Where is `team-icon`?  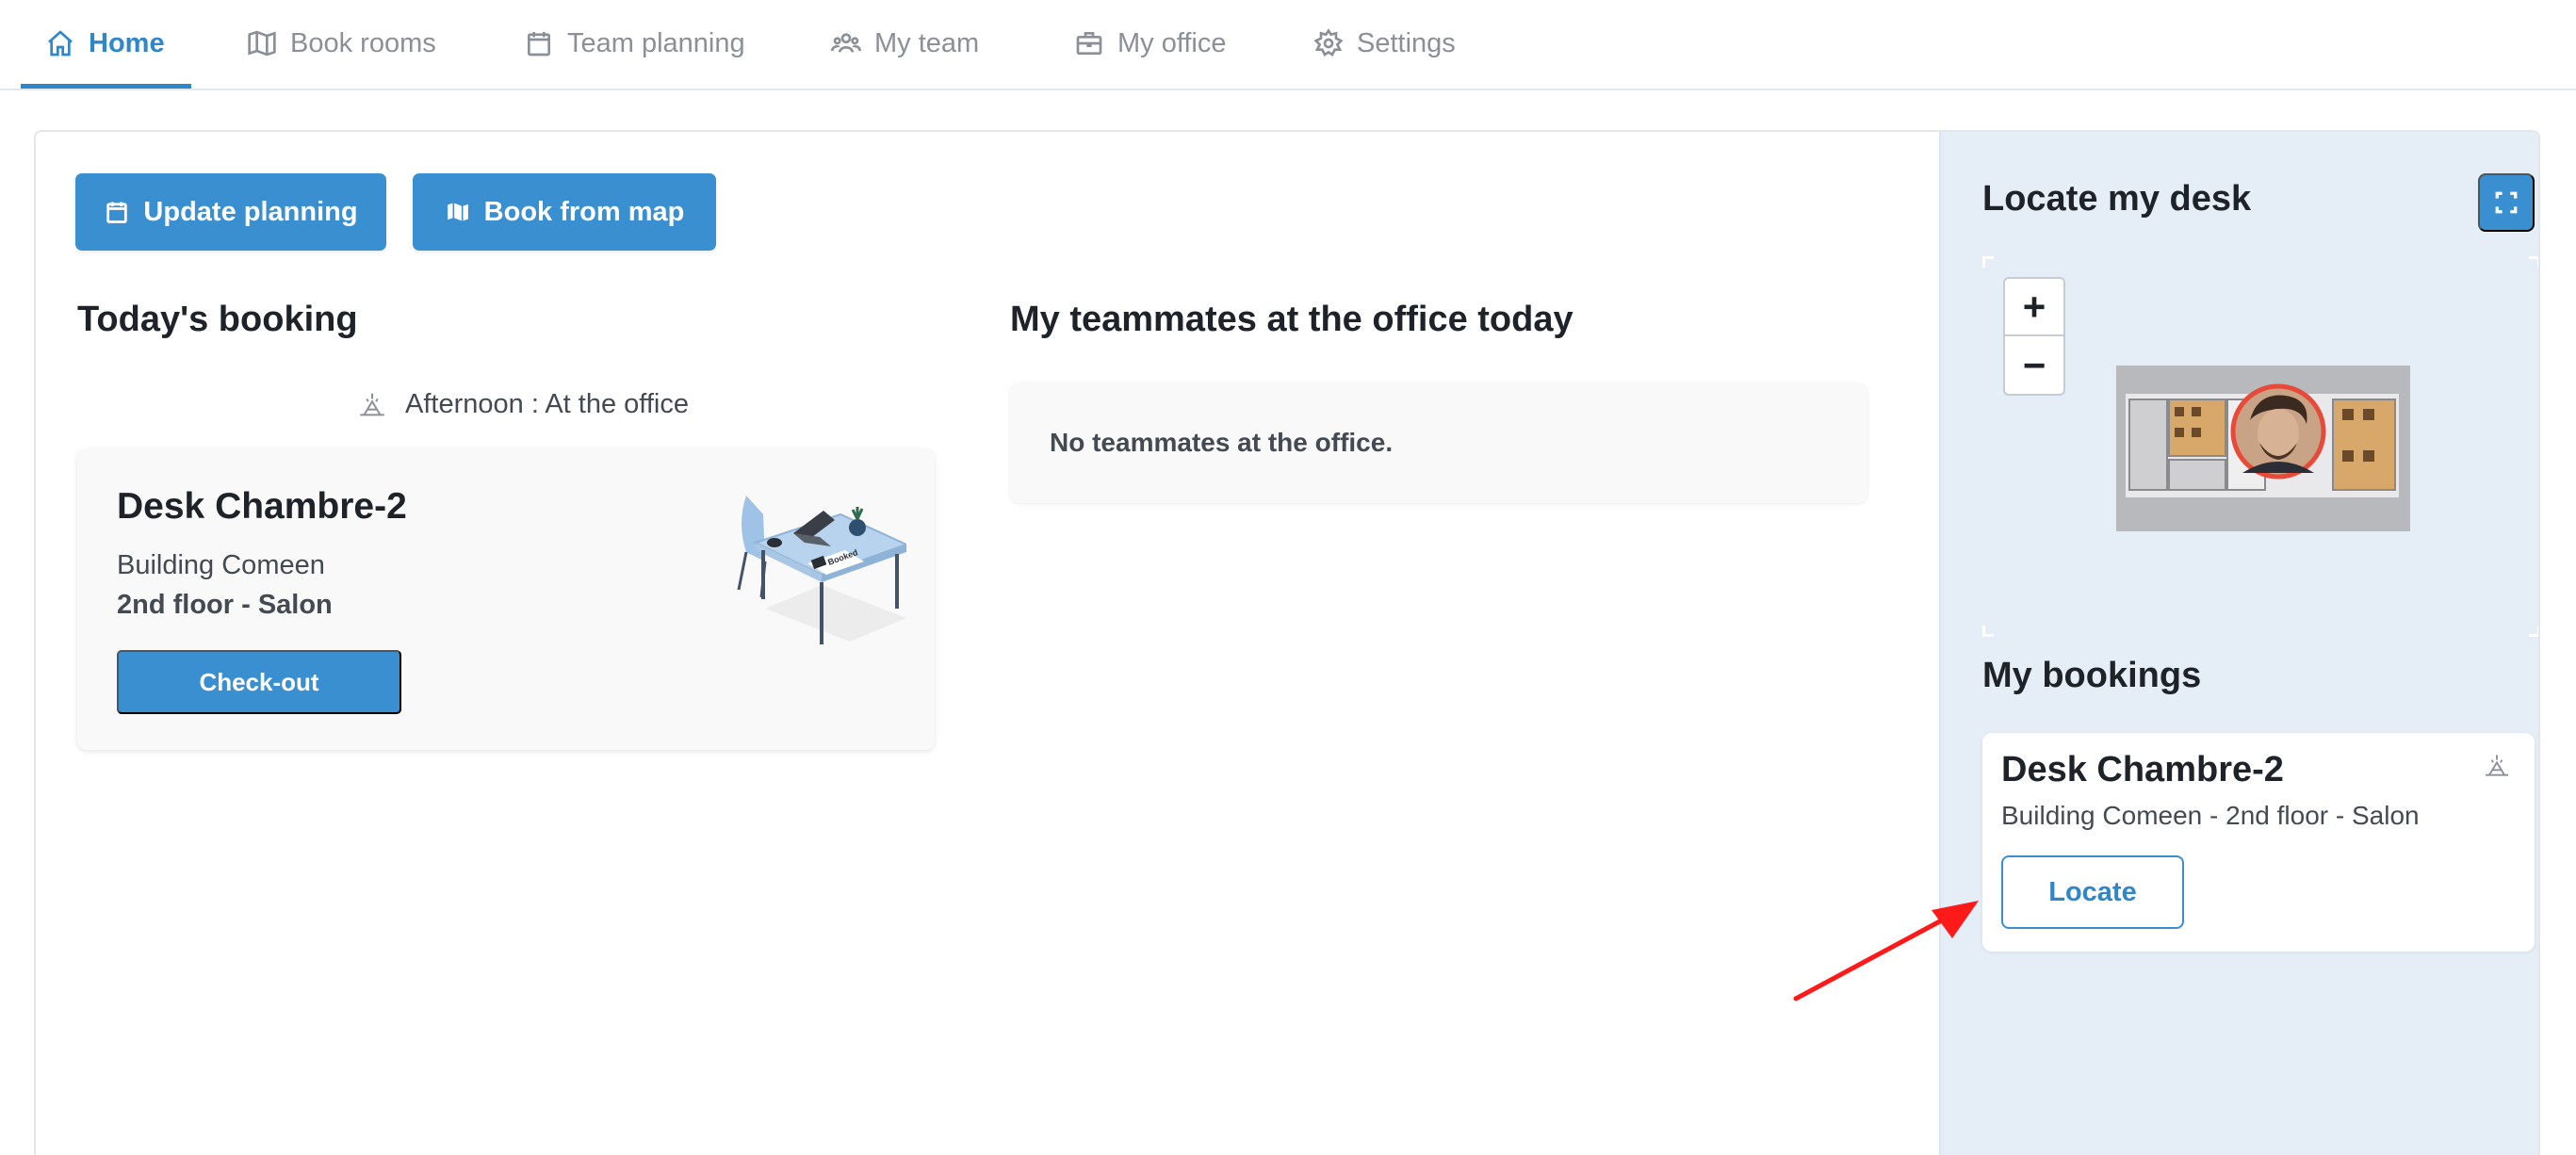 team-icon is located at coordinates (846, 43).